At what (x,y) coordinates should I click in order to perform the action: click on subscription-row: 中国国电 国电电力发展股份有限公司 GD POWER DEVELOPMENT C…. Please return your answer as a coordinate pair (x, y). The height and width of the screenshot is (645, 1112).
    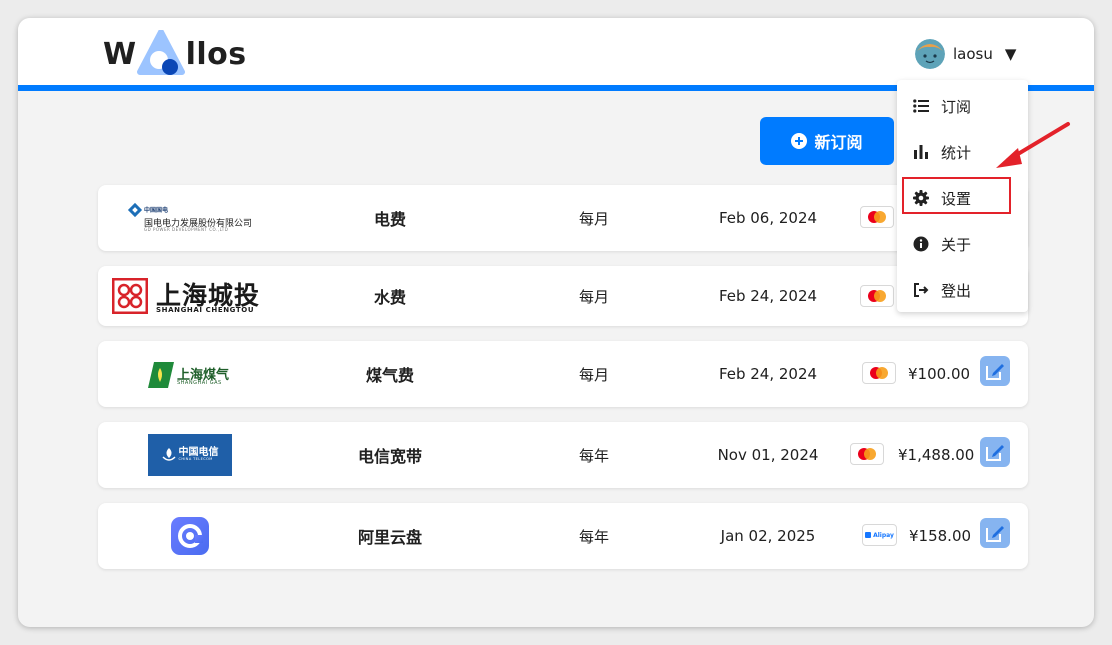
    Looking at the image, I should click on (563, 218).